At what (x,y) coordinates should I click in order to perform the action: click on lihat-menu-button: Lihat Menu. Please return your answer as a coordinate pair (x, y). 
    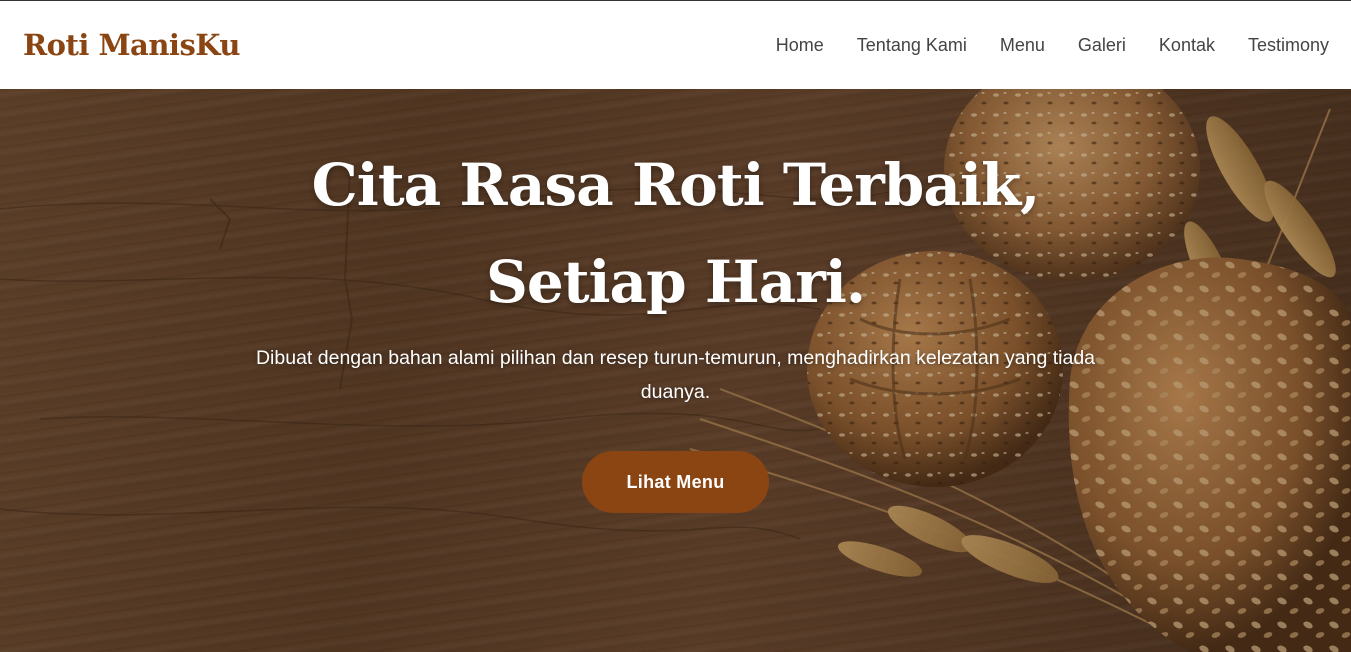
    Looking at the image, I should click on (675, 482).